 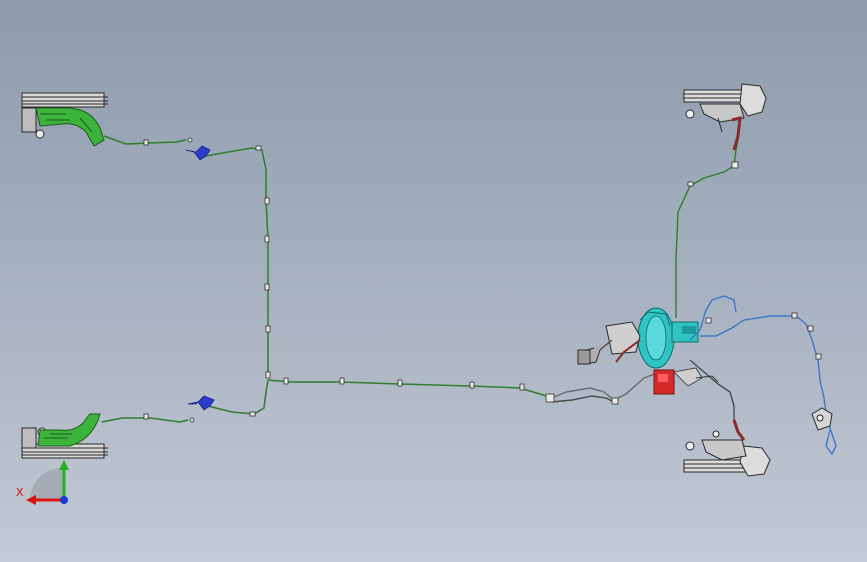 What do you see at coordinates (200, 280) in the screenshot?
I see `rear-flex-hoses` at bounding box center [200, 280].